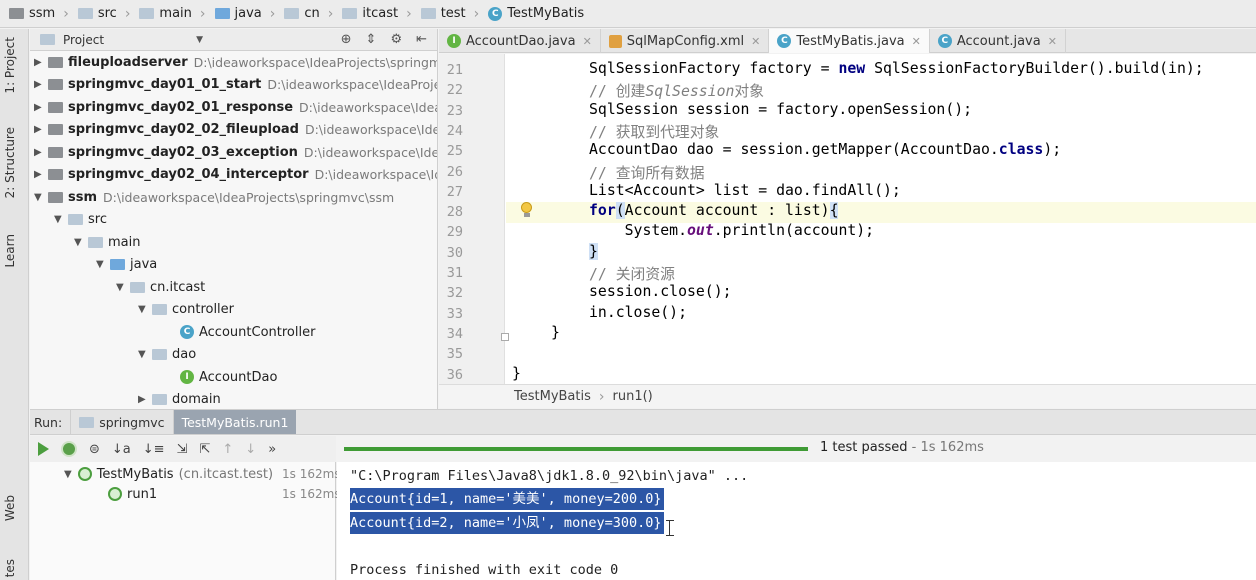 The height and width of the screenshot is (580, 1256). I want to click on breadcrumb-cn: cn, so click(301, 14).